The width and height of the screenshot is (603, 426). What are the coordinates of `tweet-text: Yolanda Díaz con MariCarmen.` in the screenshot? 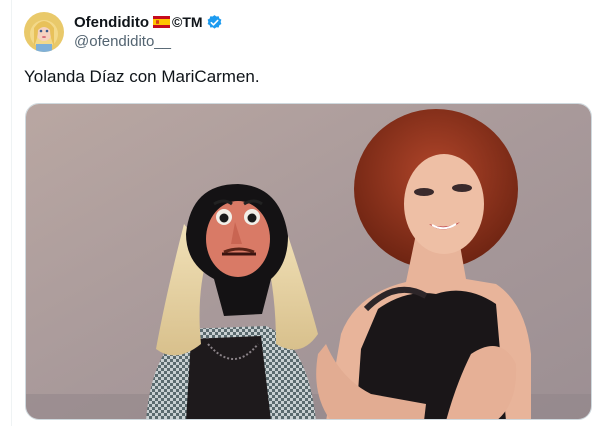 It's located at (142, 76).